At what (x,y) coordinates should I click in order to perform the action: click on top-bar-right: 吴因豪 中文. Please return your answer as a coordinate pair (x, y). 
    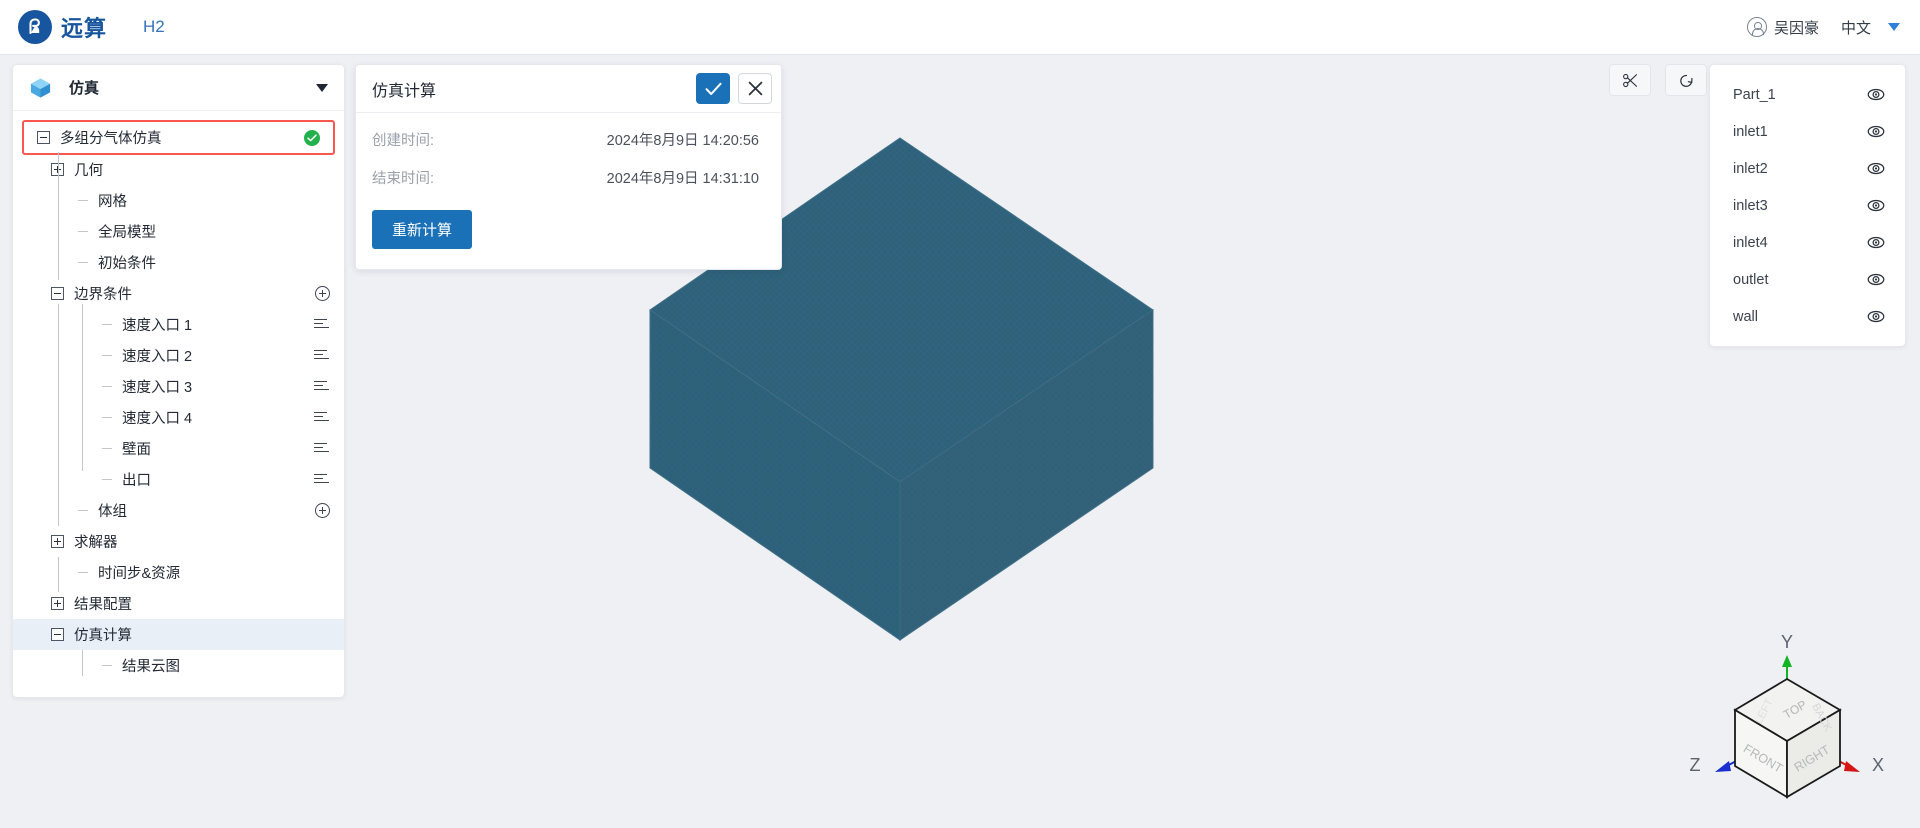
    Looking at the image, I should click on (1823, 27).